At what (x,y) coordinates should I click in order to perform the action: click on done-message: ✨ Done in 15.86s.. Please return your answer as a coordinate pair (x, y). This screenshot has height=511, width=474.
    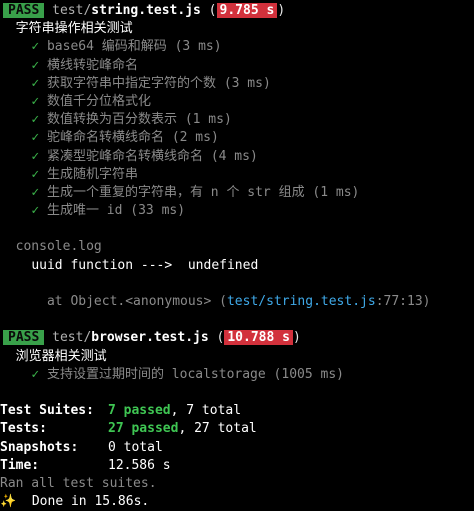
    Looking at the image, I should click on (75, 502).